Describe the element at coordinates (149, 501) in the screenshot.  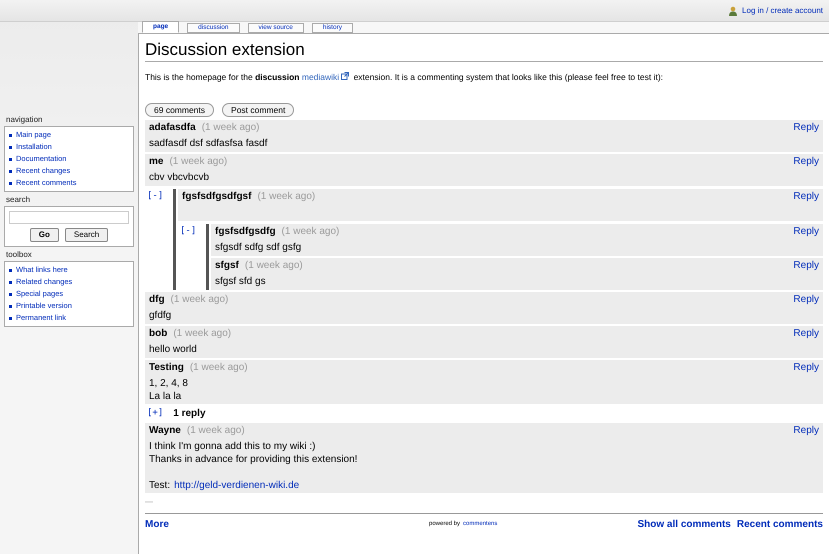
I see `end-mark: —` at that location.